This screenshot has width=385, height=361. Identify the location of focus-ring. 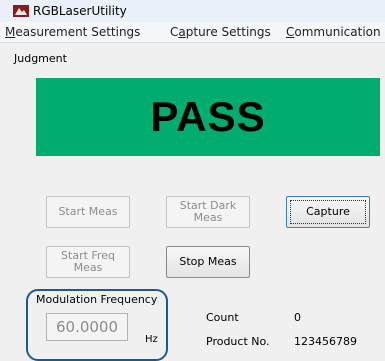
(328, 212).